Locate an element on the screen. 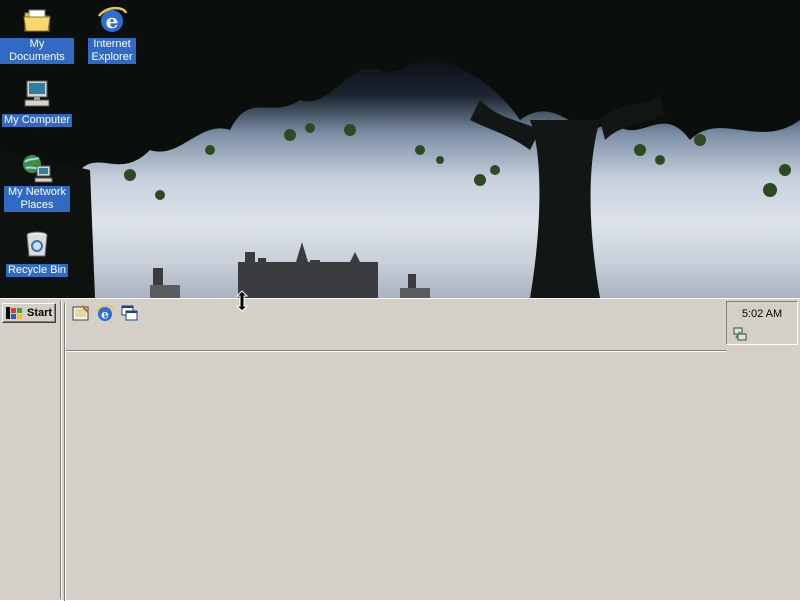 This screenshot has width=800, height=601. start-button: Start is located at coordinates (29, 313).